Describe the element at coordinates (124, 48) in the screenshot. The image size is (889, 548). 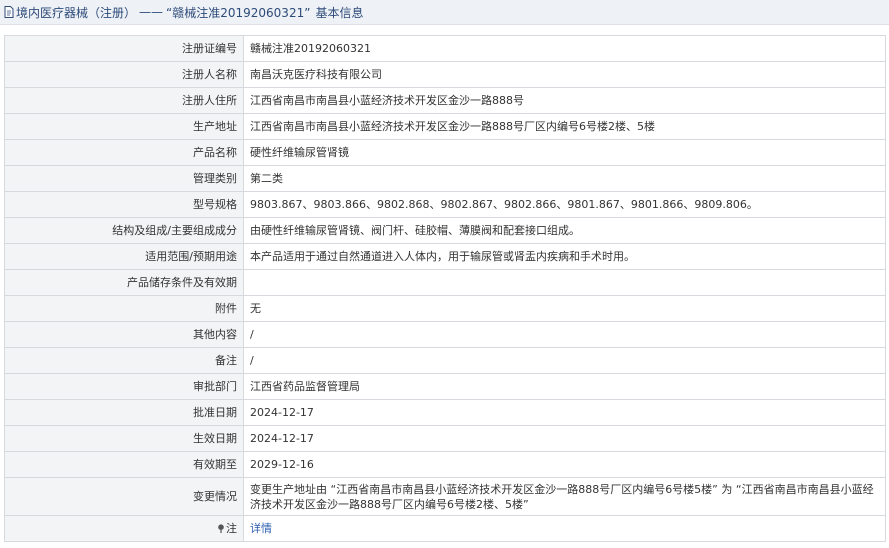
I see `row-label: 注册证编号` at that location.